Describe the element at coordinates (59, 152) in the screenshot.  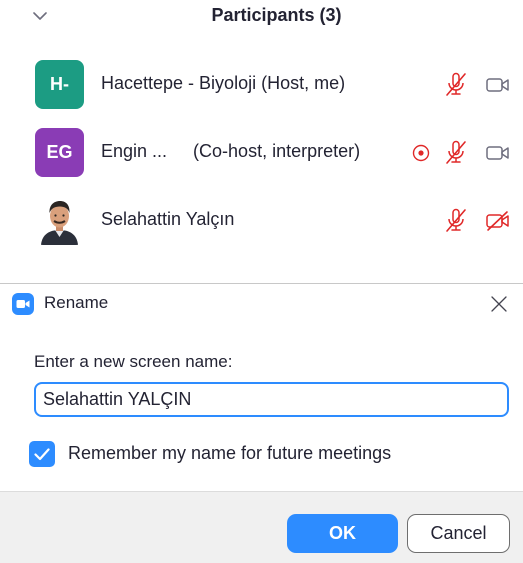
I see `avatar: EG` at that location.